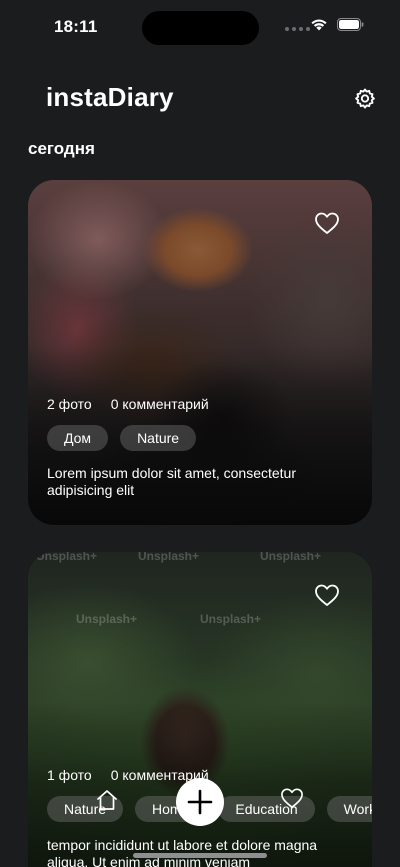 The image size is (400, 867). I want to click on entry-meta: 2 фото 0 комментарий, so click(128, 404).